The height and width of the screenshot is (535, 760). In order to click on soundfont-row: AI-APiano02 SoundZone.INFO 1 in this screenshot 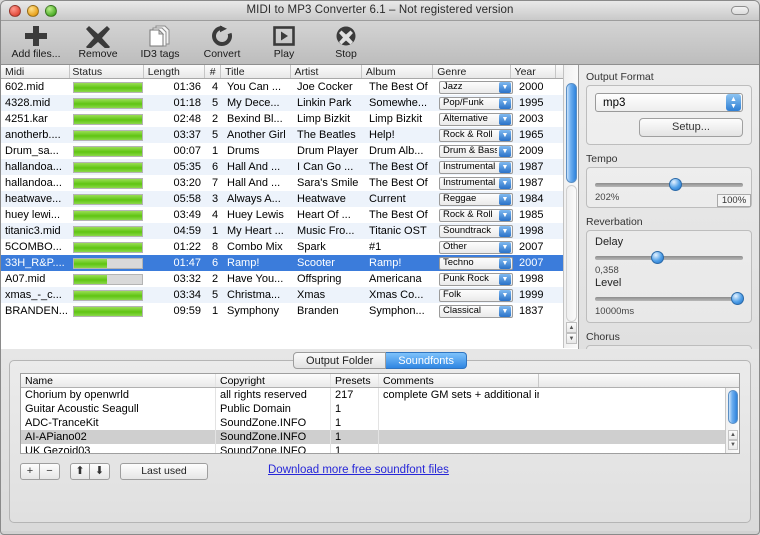, I will do `click(380, 437)`.